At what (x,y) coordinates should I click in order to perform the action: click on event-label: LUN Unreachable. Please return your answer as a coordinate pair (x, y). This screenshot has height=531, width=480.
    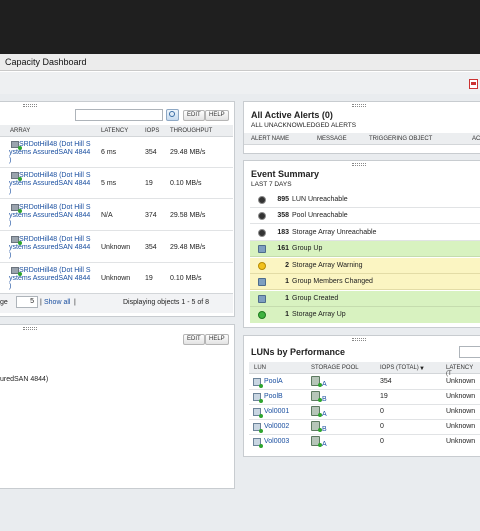
    Looking at the image, I should click on (320, 199).